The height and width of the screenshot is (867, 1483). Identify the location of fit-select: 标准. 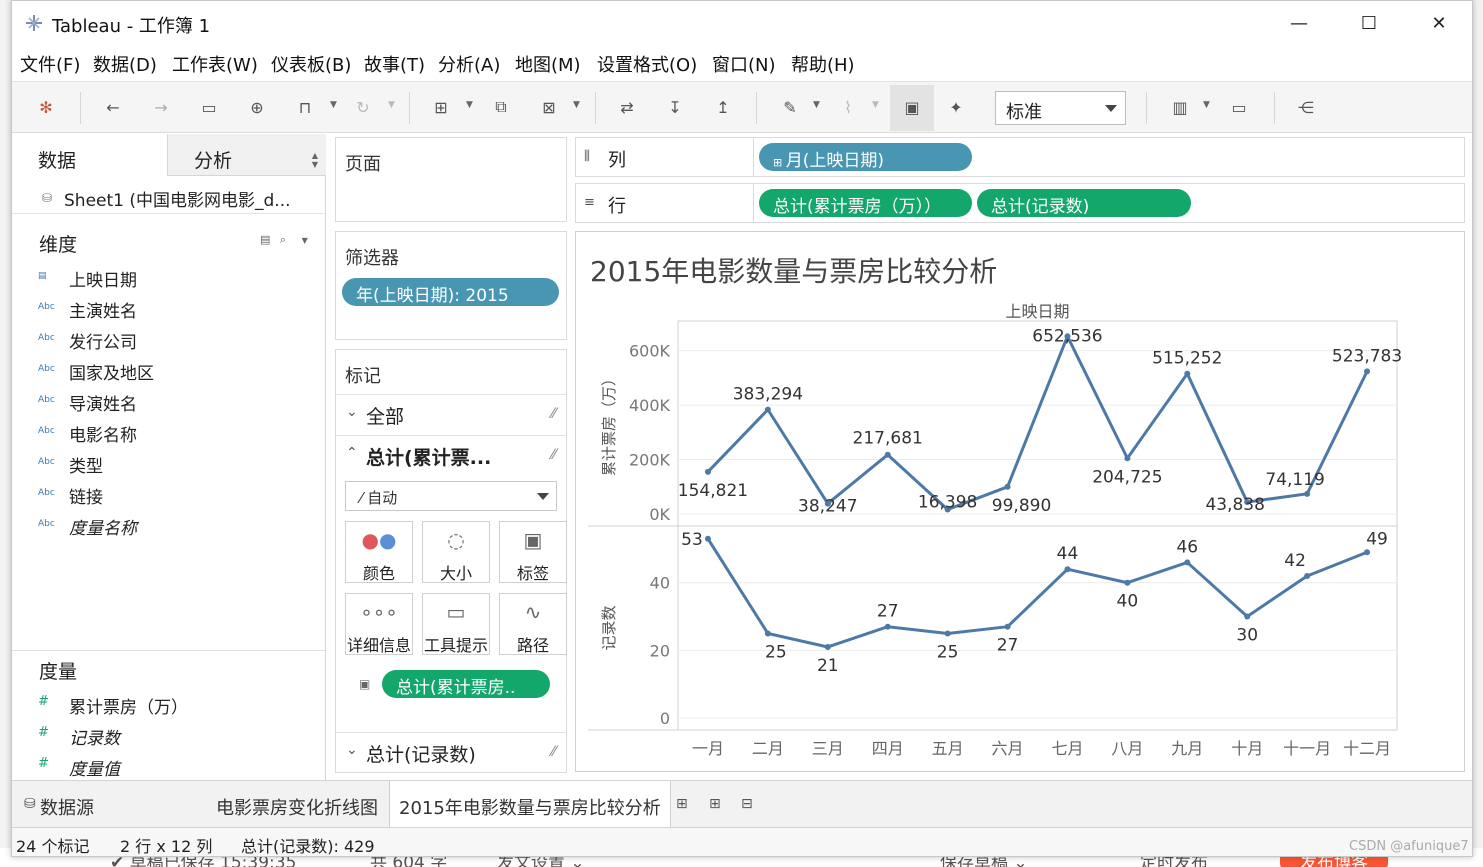
(1060, 108).